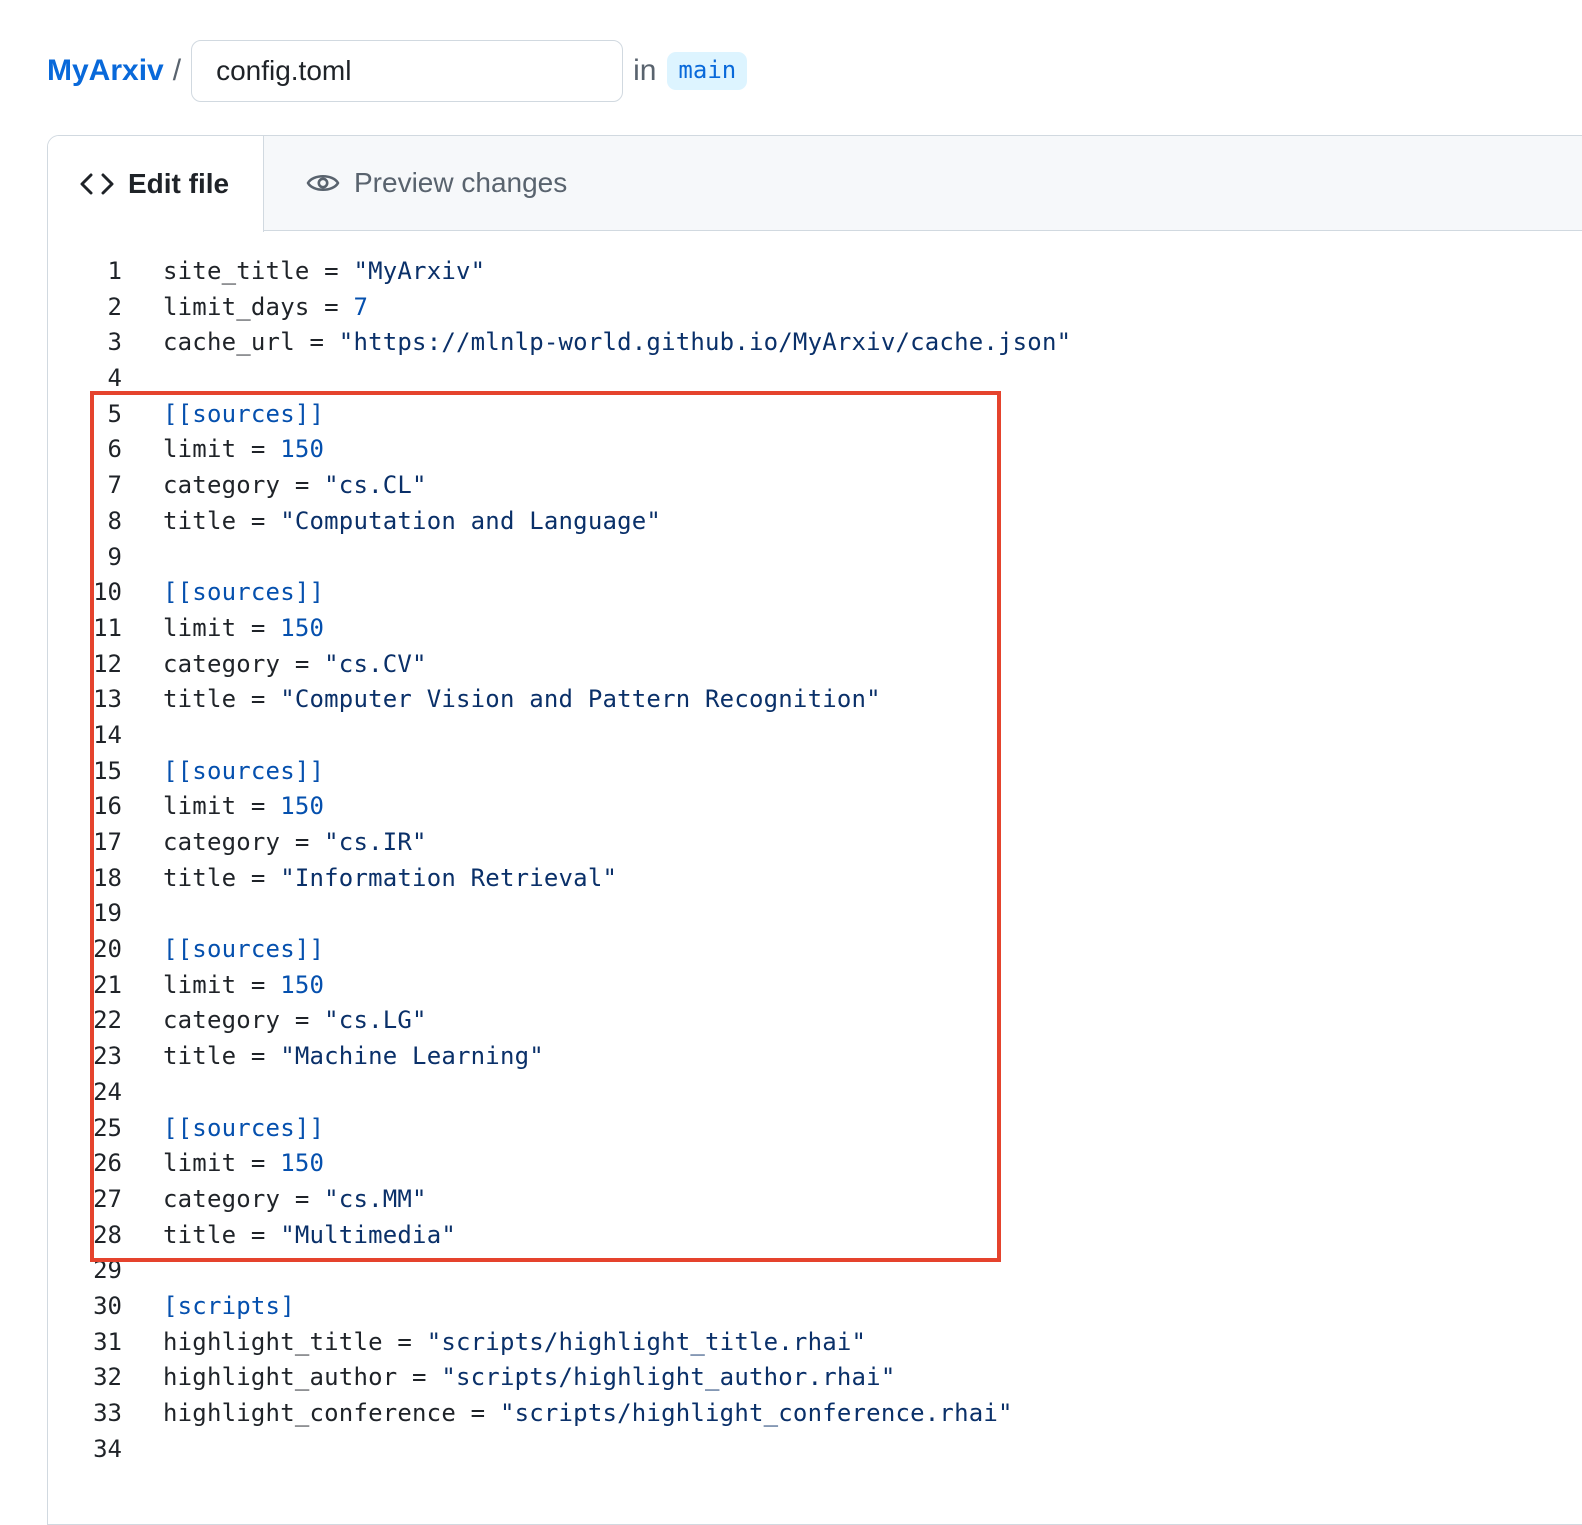  Describe the element at coordinates (107, 1163) in the screenshot. I see `line-number: 26` at that location.